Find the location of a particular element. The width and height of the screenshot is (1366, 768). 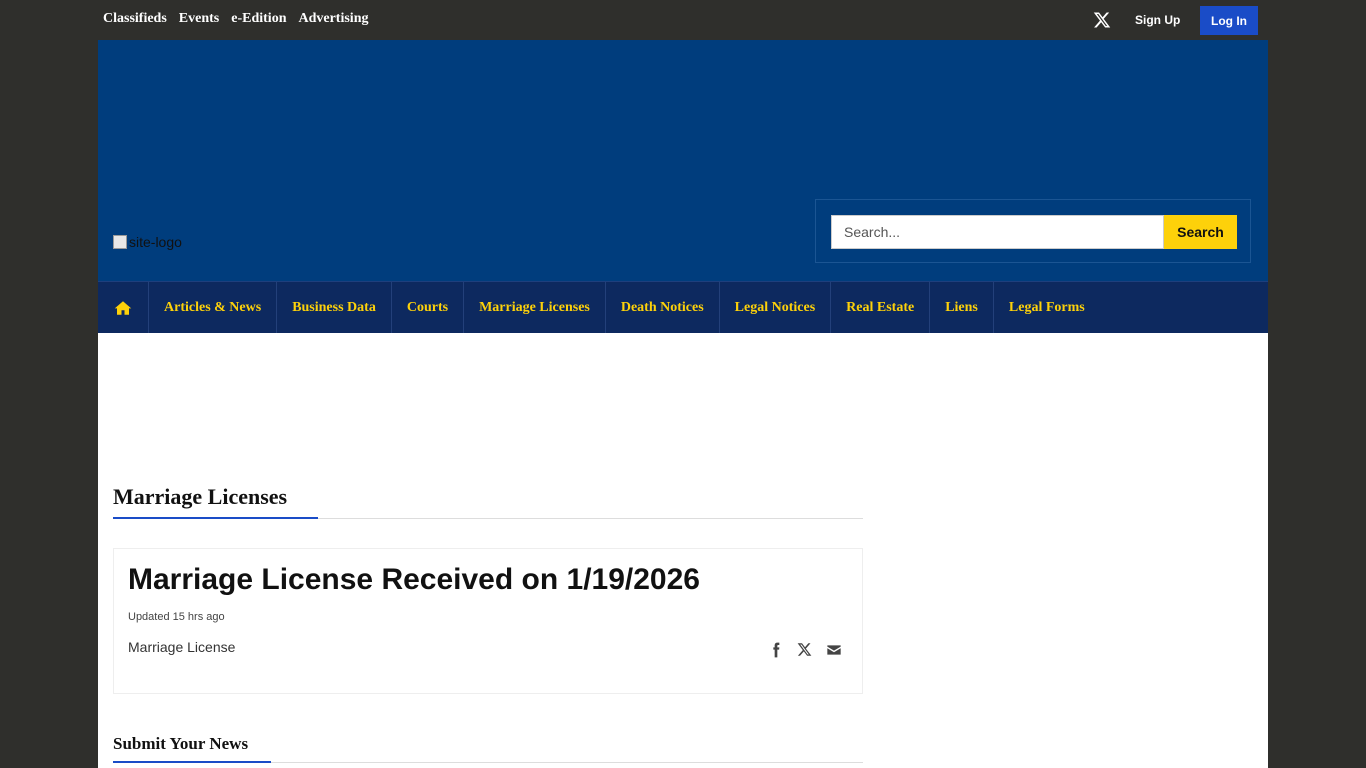

x-share-icon is located at coordinates (805, 650).